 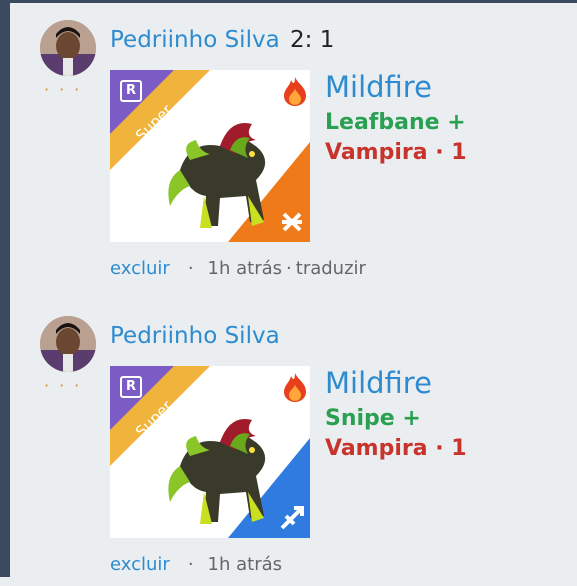 What do you see at coordinates (373, 418) in the screenshot?
I see `skill-primary: Snipe +` at bounding box center [373, 418].